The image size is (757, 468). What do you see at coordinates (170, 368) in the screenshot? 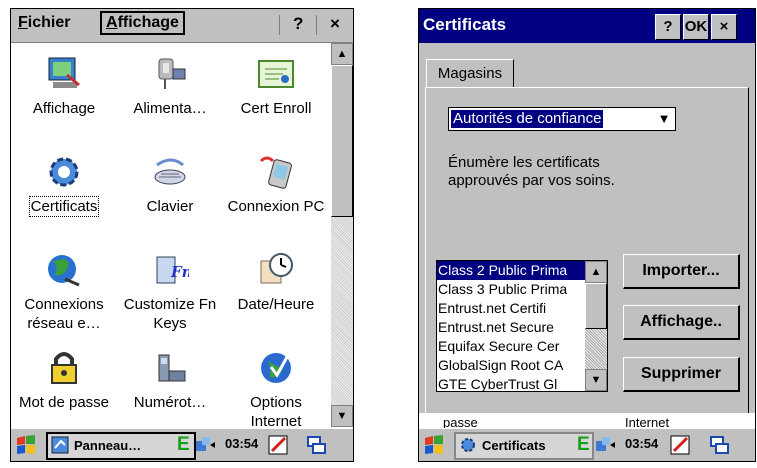
I see `phone-icon` at bounding box center [170, 368].